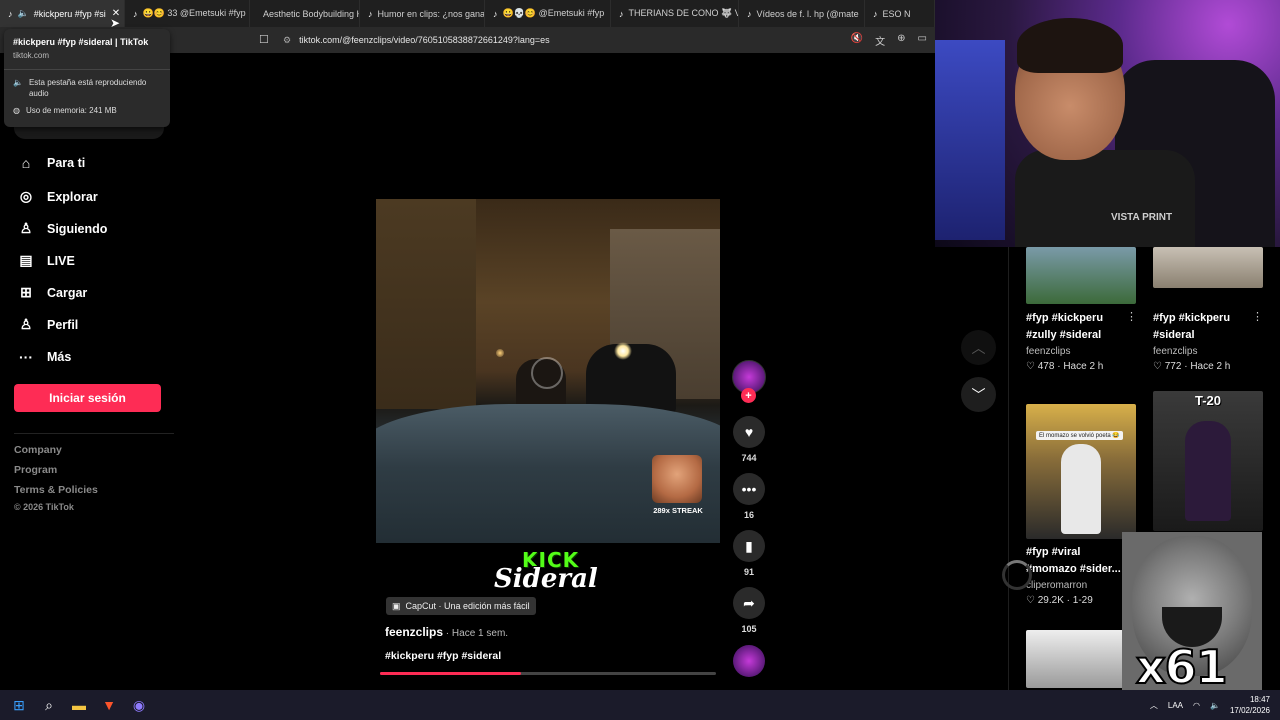 The width and height of the screenshot is (1280, 720). Describe the element at coordinates (48, 324) in the screenshot. I see `sidebar-item-perfil: ♙ Perfil` at that location.